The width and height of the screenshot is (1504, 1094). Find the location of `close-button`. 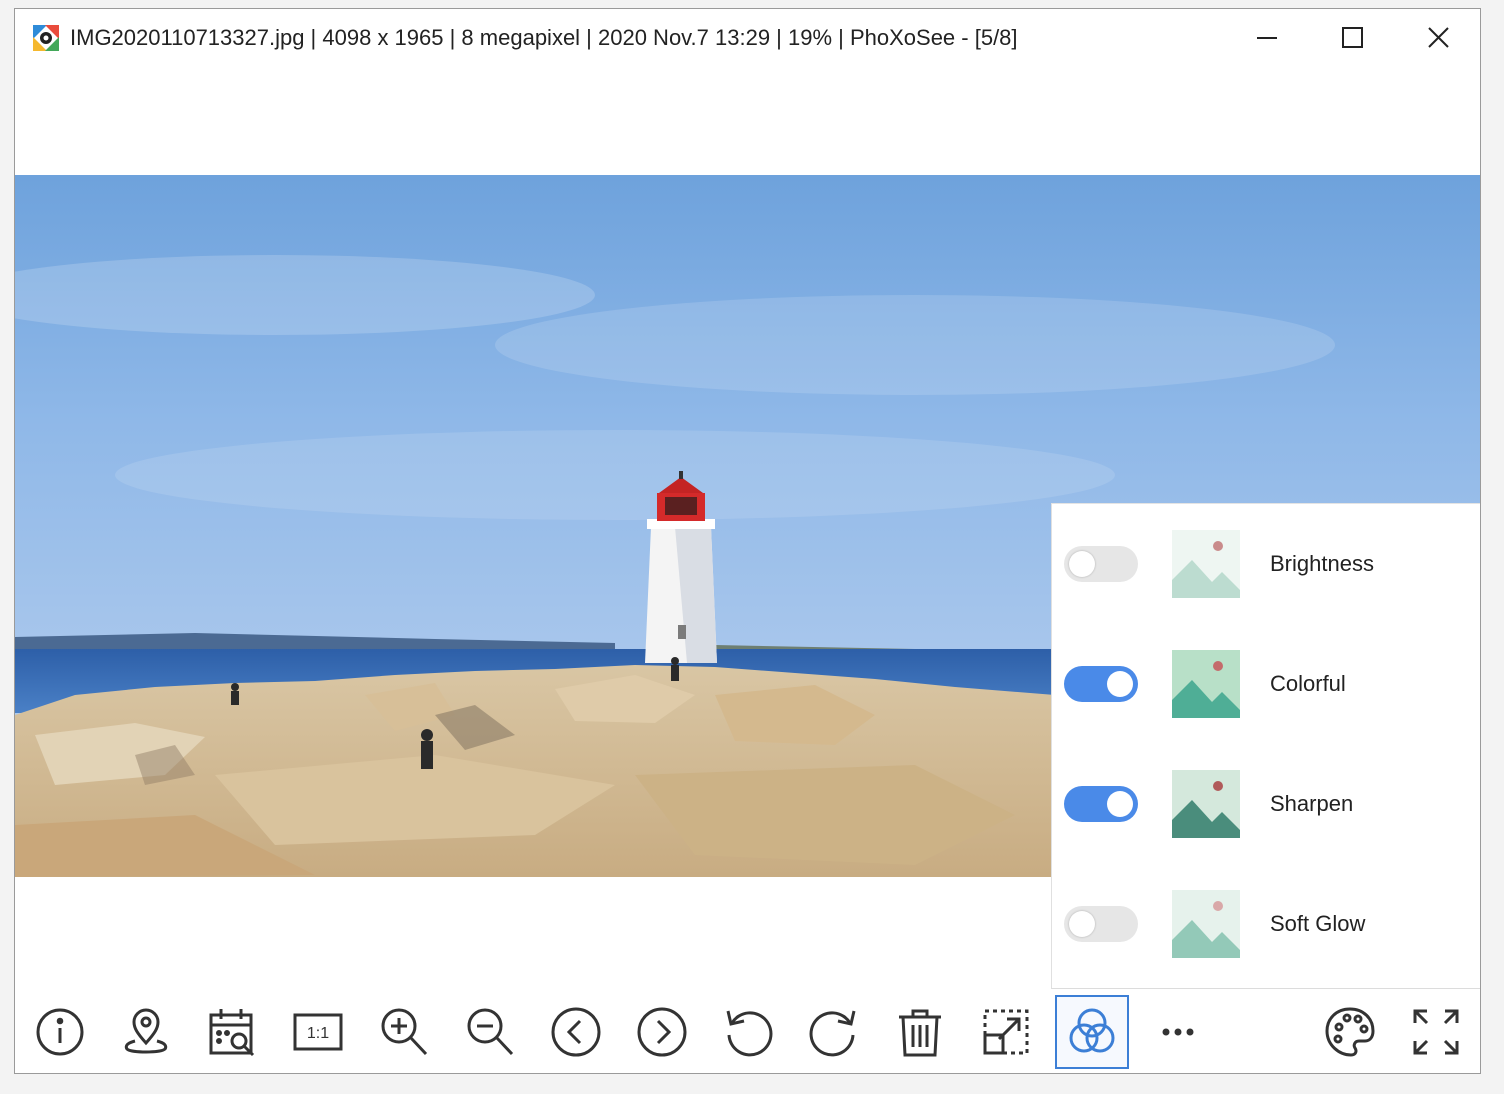

close-button is located at coordinates (1438, 38).